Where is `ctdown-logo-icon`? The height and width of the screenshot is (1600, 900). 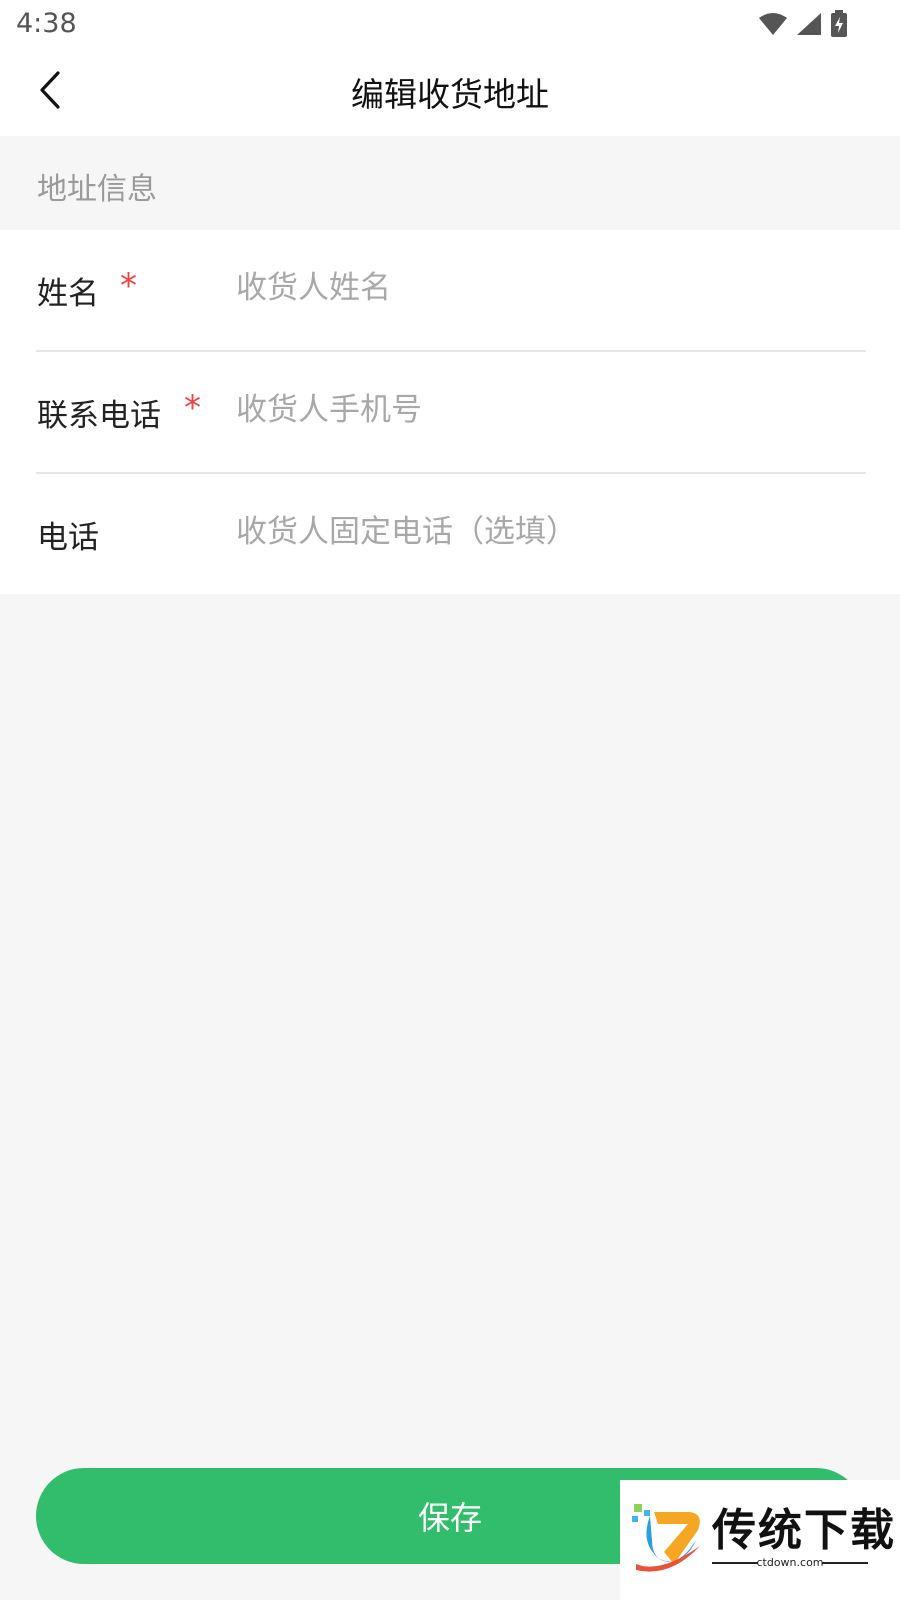
ctdown-logo-icon is located at coordinates (668, 1542).